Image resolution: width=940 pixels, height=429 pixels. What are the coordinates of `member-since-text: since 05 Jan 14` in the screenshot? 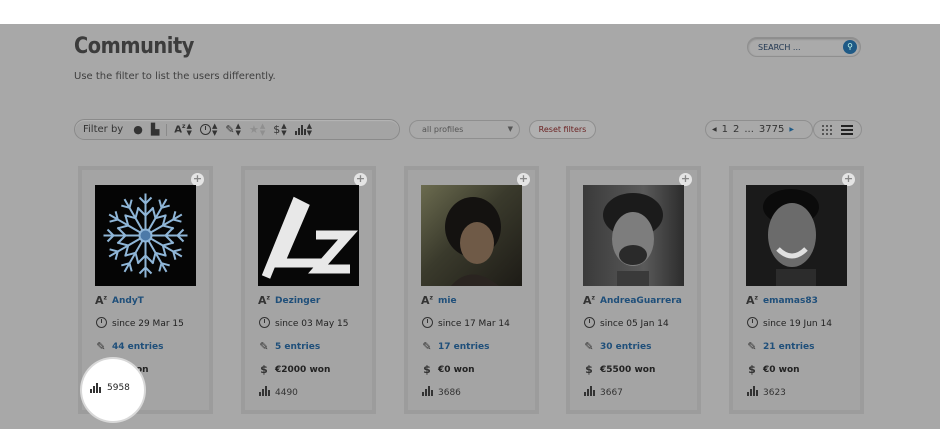 It's located at (634, 324).